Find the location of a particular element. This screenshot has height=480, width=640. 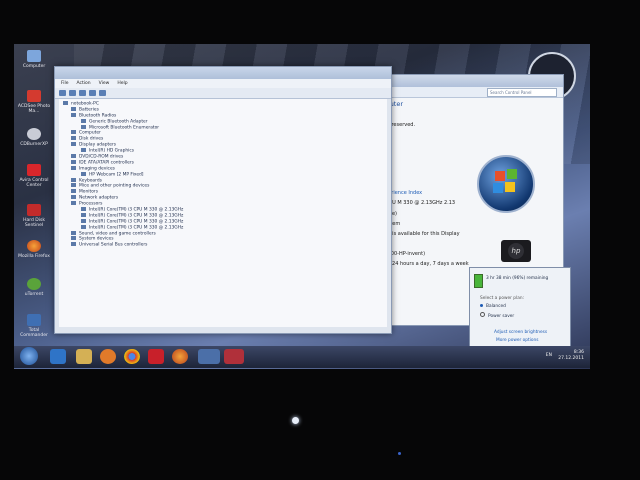

device-manager-toolbar is located at coordinates (223, 93).